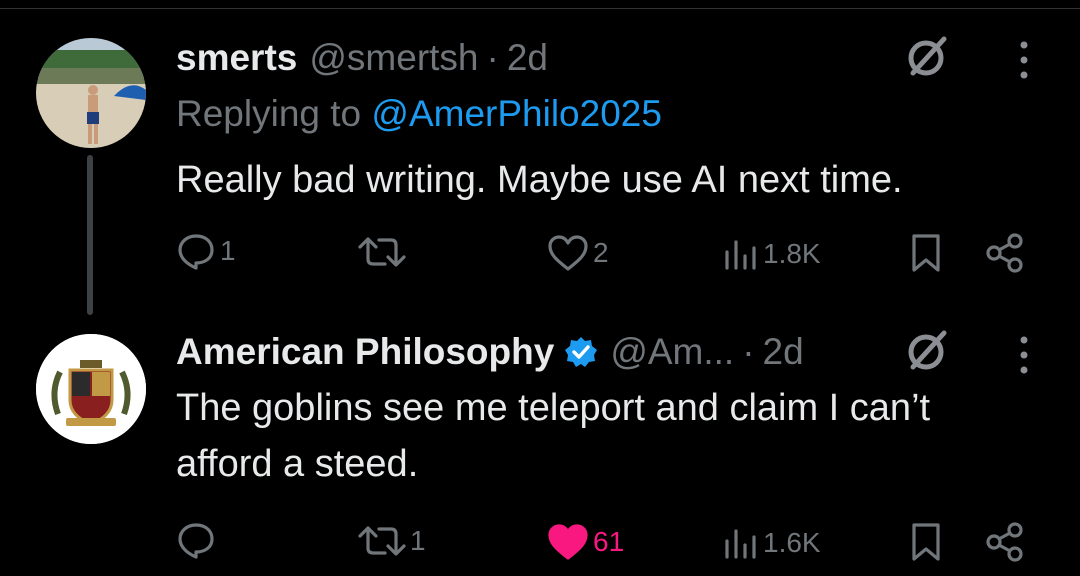 Image resolution: width=1080 pixels, height=576 pixels. Describe the element at coordinates (792, 542) in the screenshot. I see `views-count: 1.6K` at that location.